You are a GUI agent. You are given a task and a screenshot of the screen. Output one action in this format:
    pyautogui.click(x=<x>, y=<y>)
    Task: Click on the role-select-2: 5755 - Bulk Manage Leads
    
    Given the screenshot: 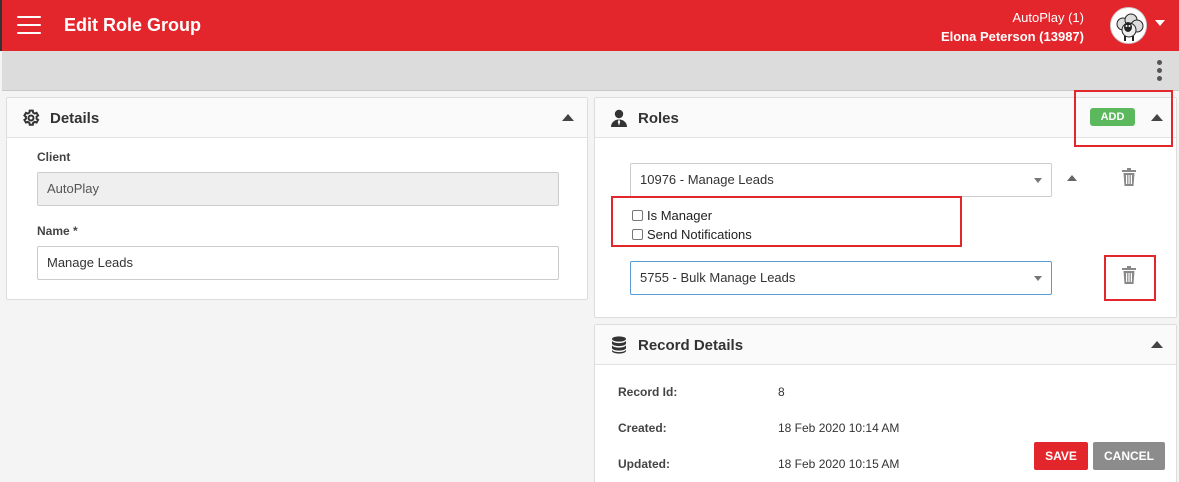 What is the action you would take?
    pyautogui.click(x=841, y=278)
    